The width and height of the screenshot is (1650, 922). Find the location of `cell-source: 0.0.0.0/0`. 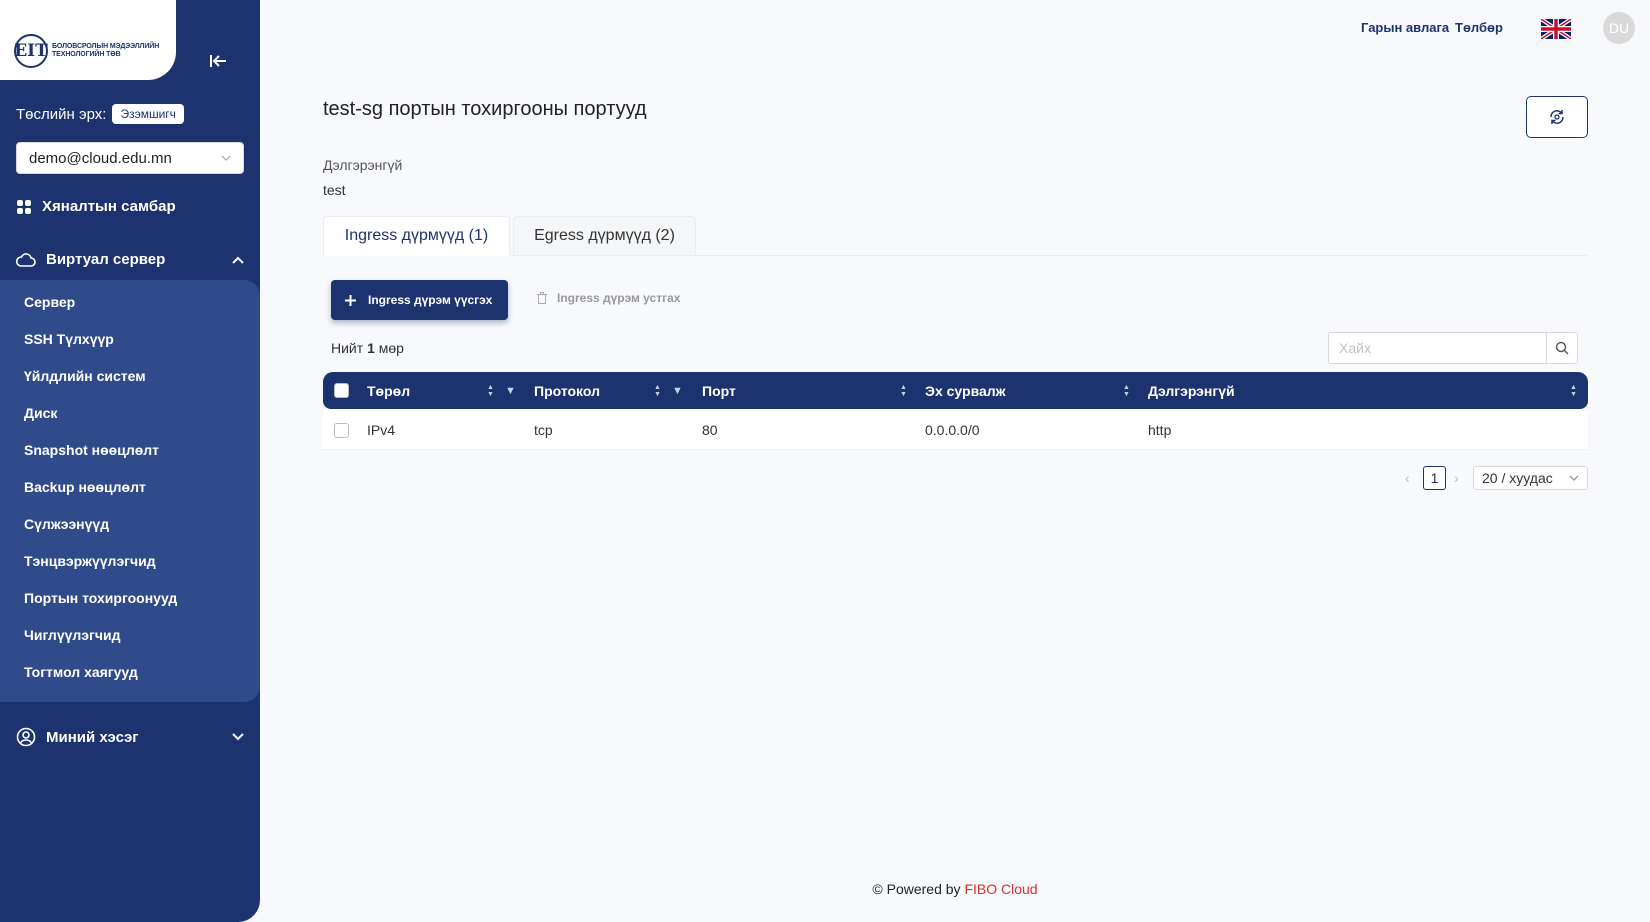

cell-source: 0.0.0.0/0 is located at coordinates (952, 430).